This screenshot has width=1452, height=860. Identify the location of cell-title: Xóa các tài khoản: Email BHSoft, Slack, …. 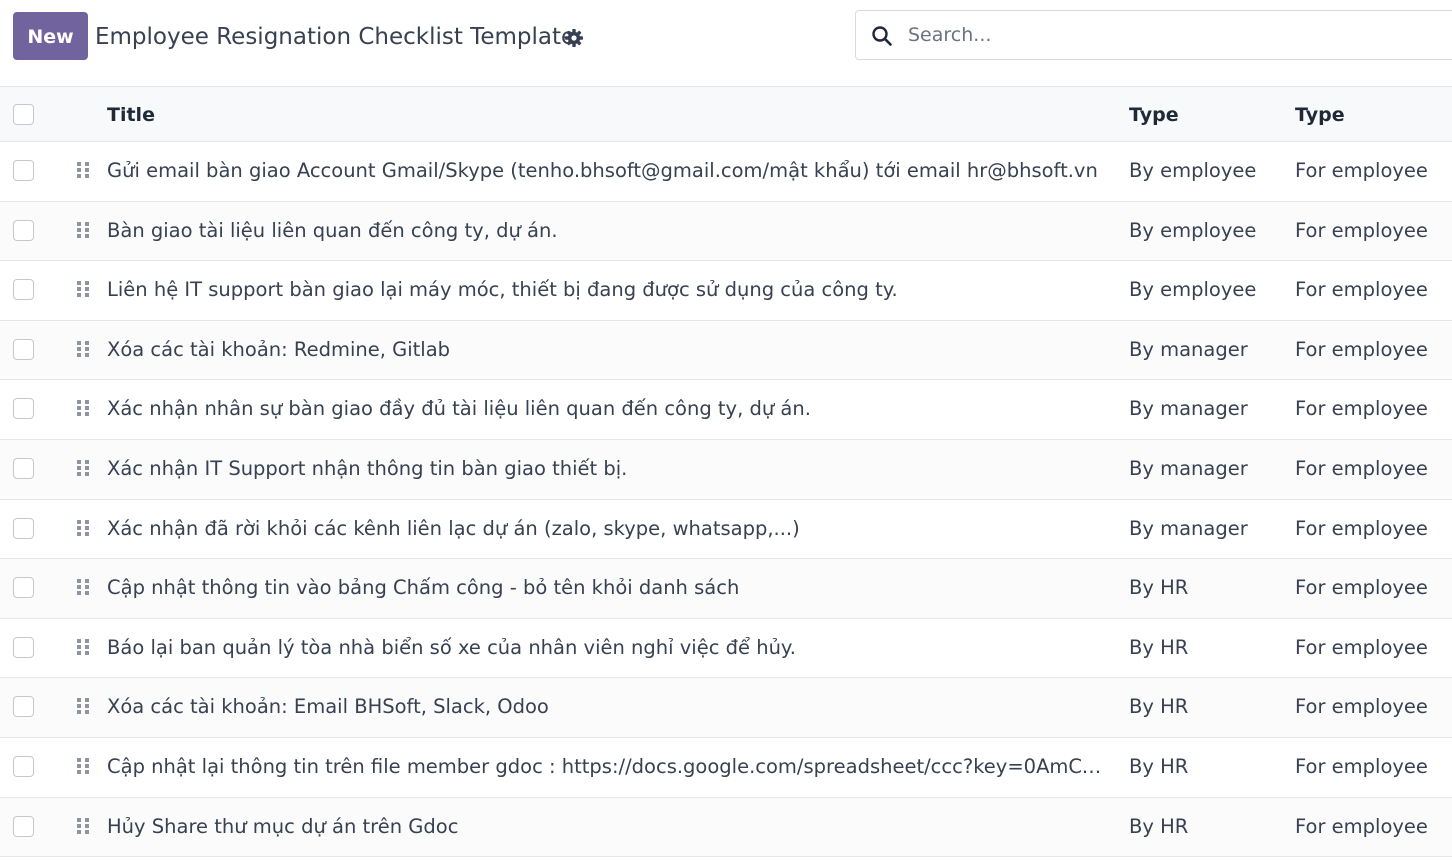
(328, 707).